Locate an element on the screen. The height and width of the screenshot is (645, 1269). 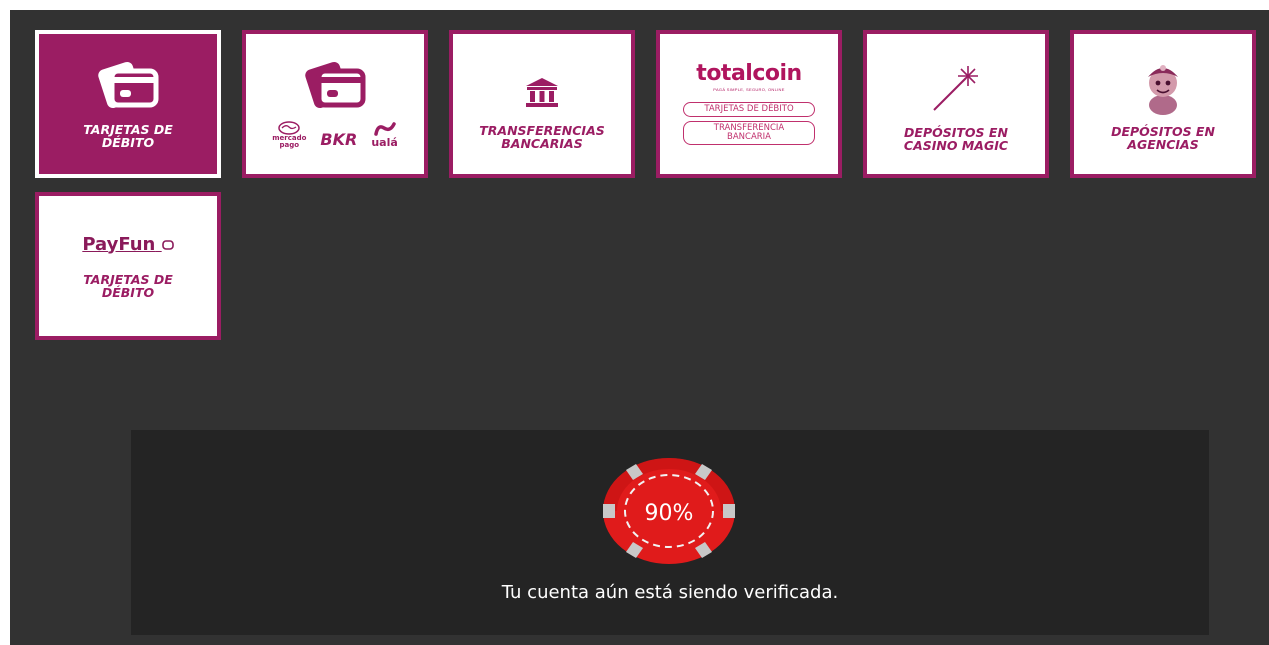
payment-tile-billeteras: mercado pago BKR ualá is located at coordinates (335, 104).